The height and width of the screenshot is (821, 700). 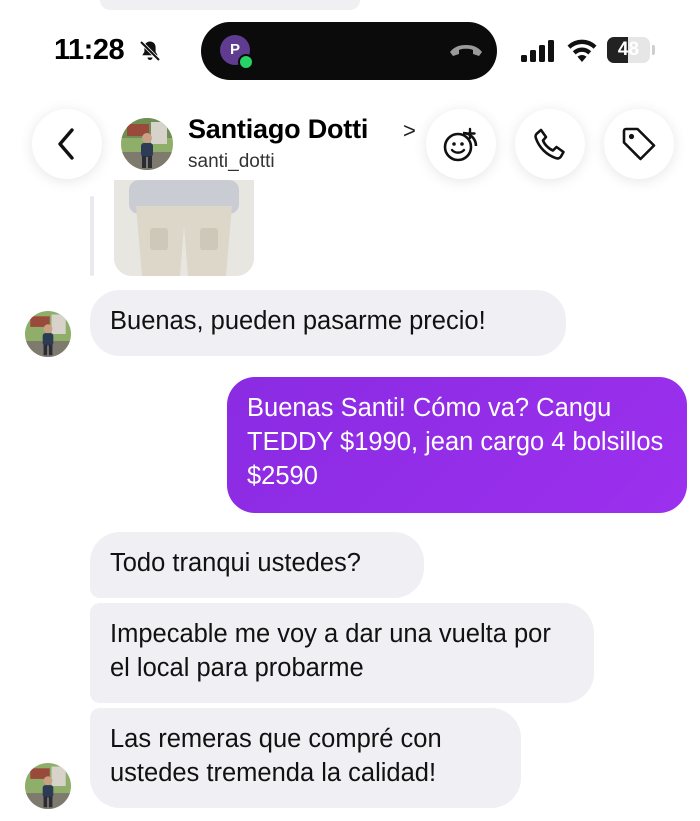 What do you see at coordinates (653, 50) in the screenshot?
I see `battery-tip` at bounding box center [653, 50].